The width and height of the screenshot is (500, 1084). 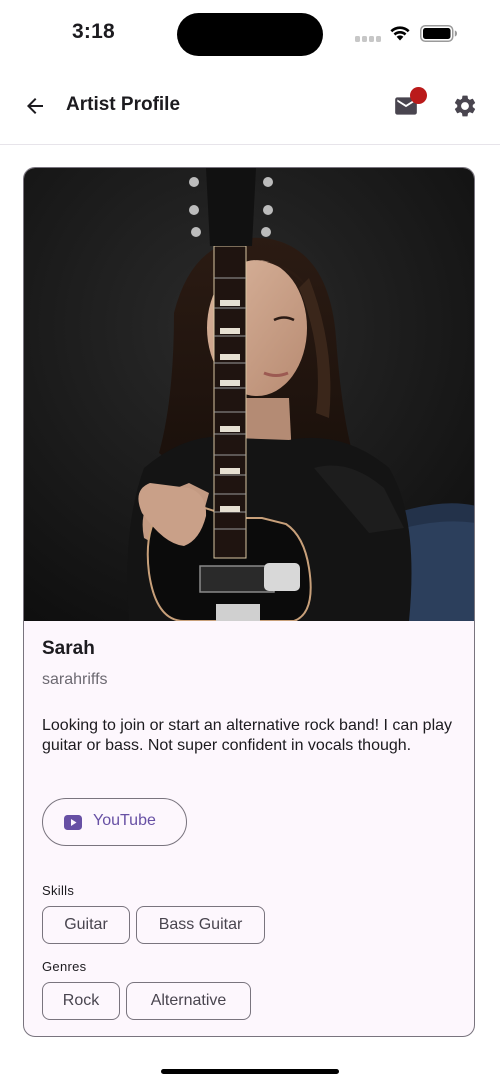 What do you see at coordinates (86, 925) in the screenshot?
I see `skill-chip: Guitar` at bounding box center [86, 925].